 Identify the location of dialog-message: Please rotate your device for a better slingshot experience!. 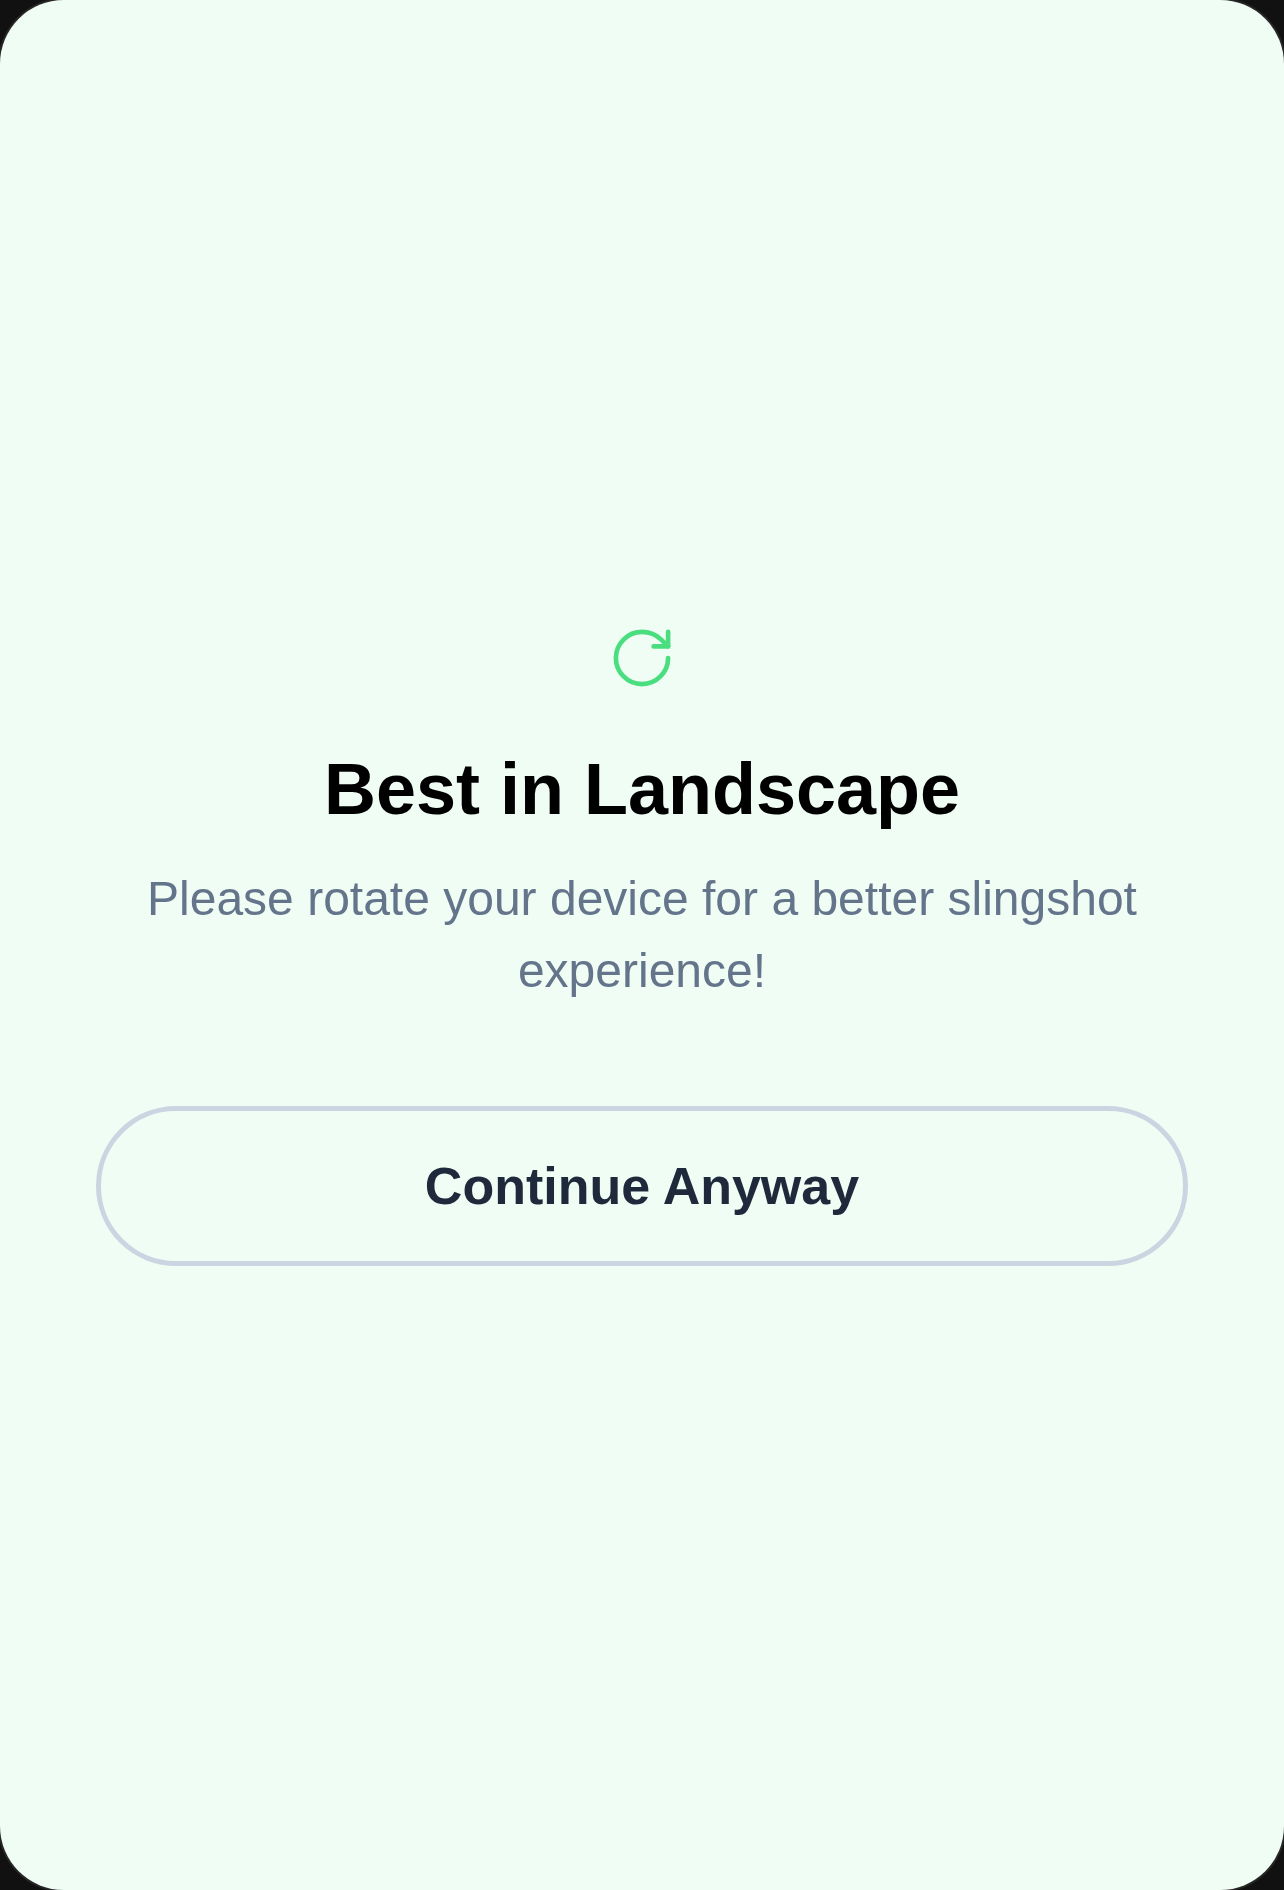
(642, 934).